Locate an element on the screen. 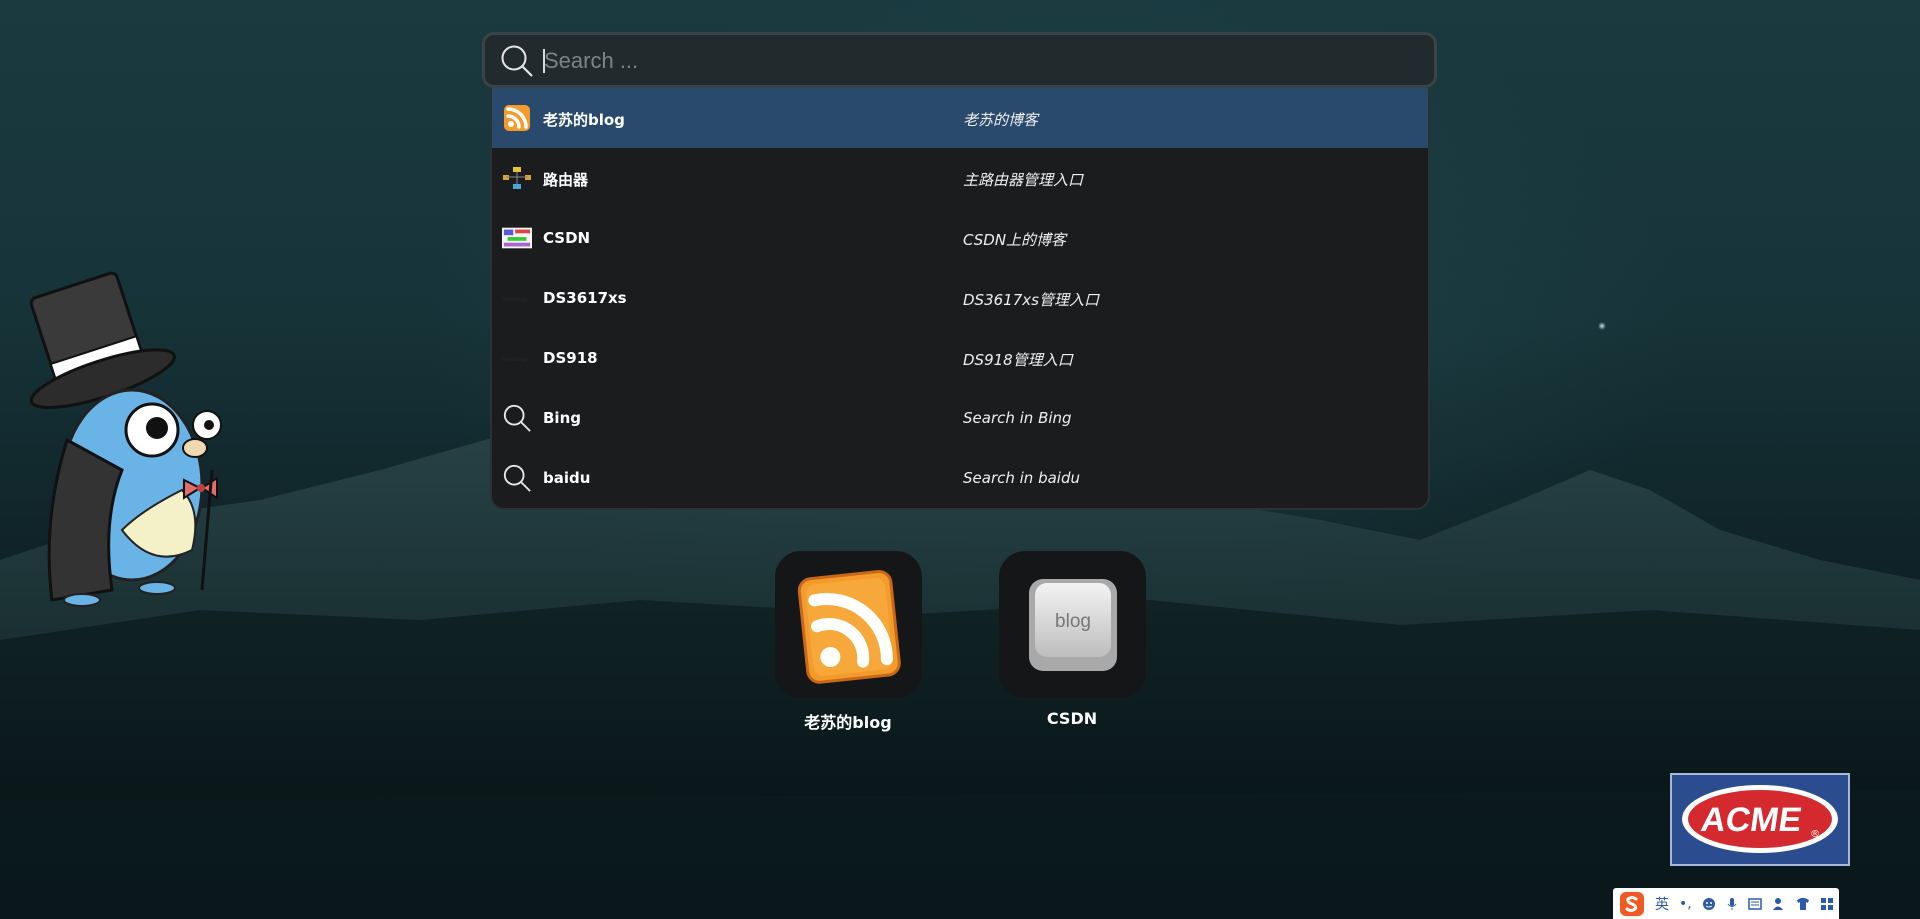 Image resolution: width=1920 pixels, height=919 pixels. result-title: 老苏的blog is located at coordinates (584, 120).